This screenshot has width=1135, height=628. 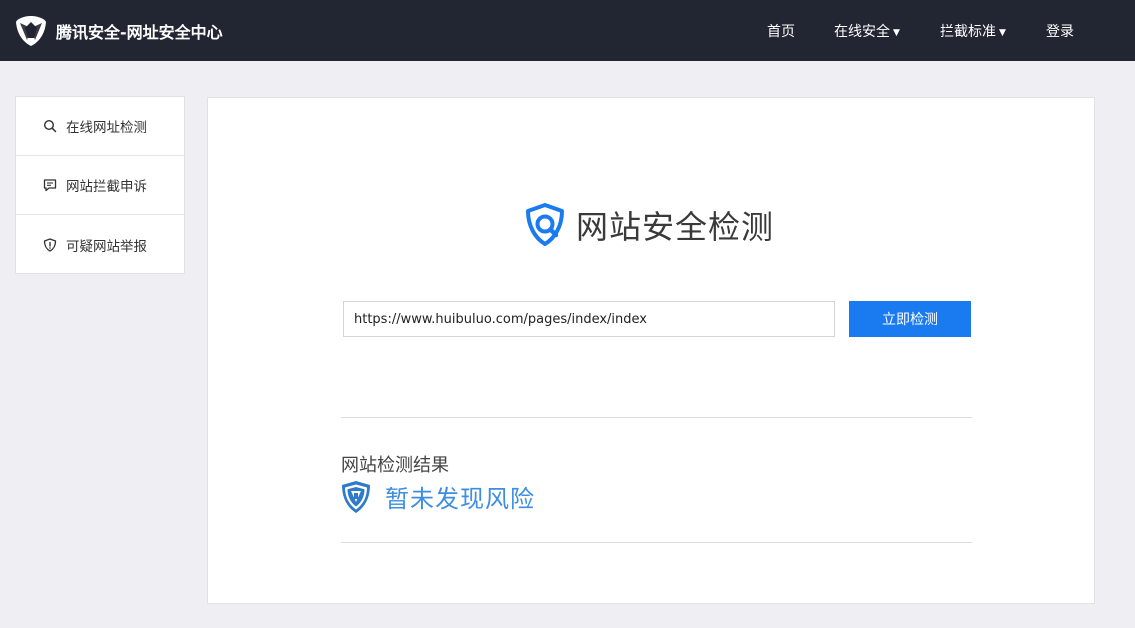 What do you see at coordinates (106, 187) in the screenshot?
I see `sidebar-item-label: 网站拦截申诉` at bounding box center [106, 187].